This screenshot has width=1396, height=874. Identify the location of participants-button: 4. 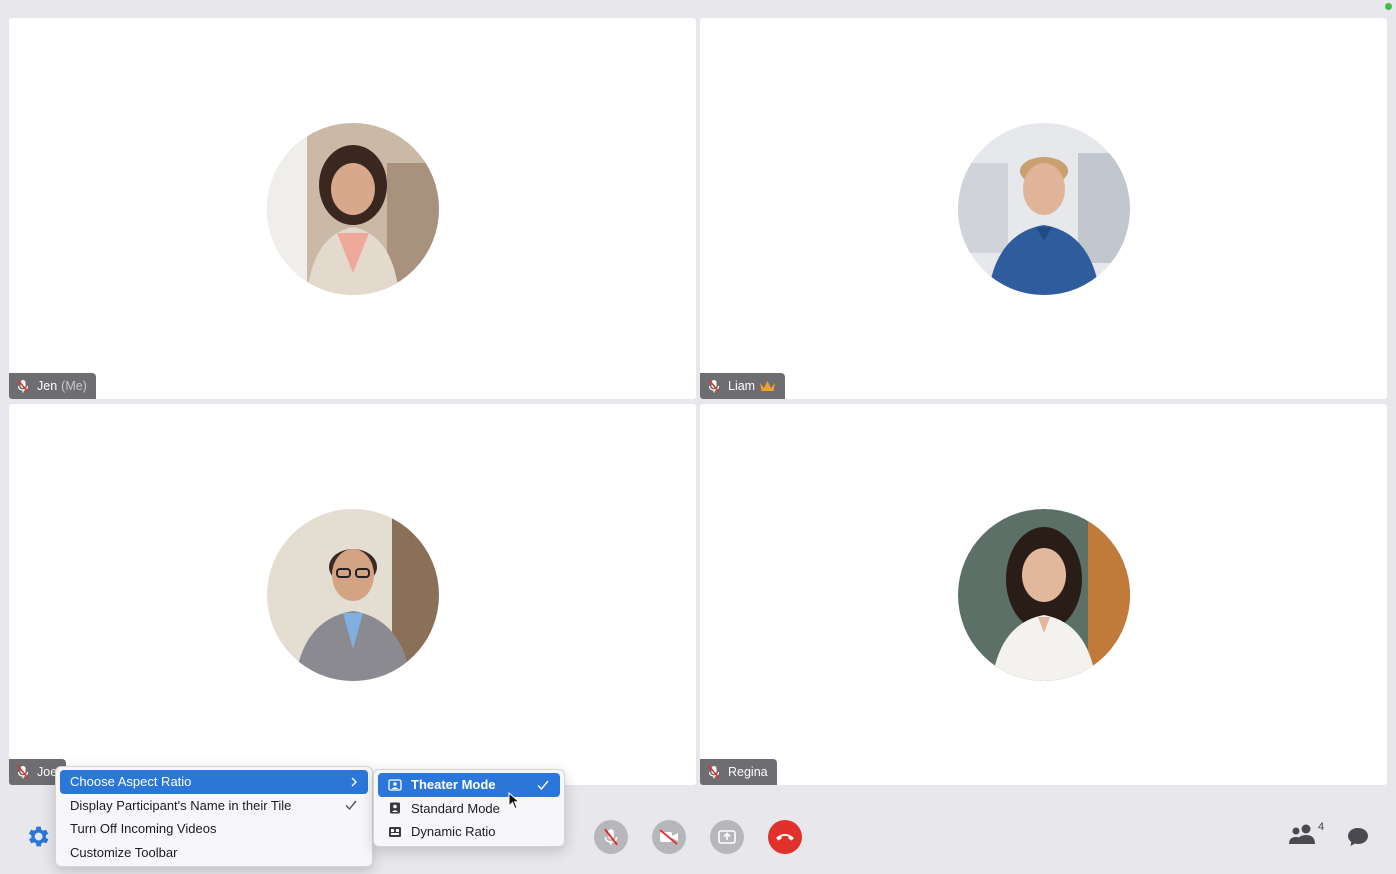
(1308, 834).